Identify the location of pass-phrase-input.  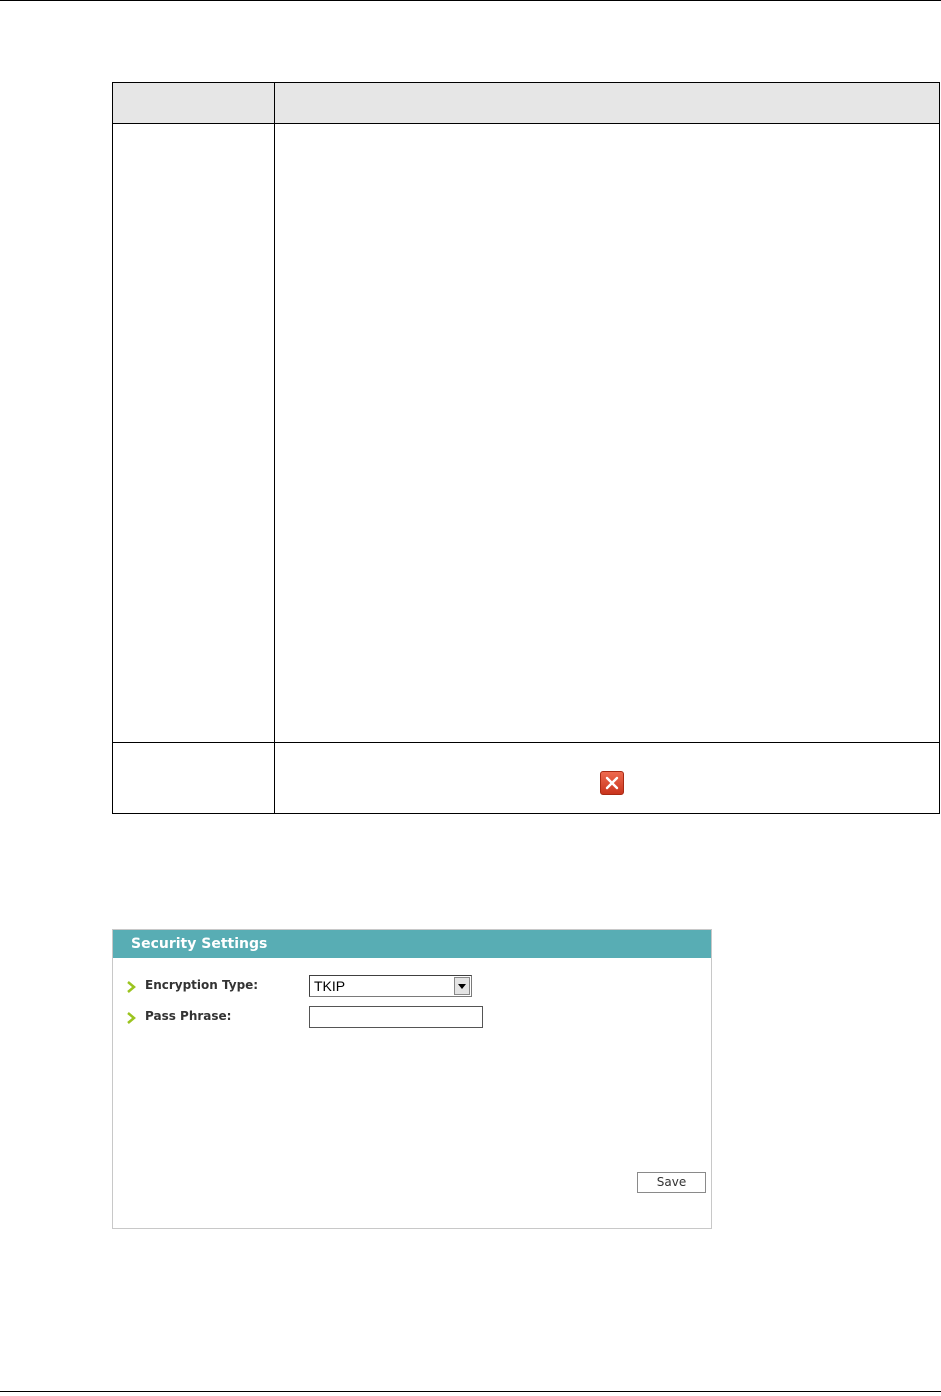
(396, 1017).